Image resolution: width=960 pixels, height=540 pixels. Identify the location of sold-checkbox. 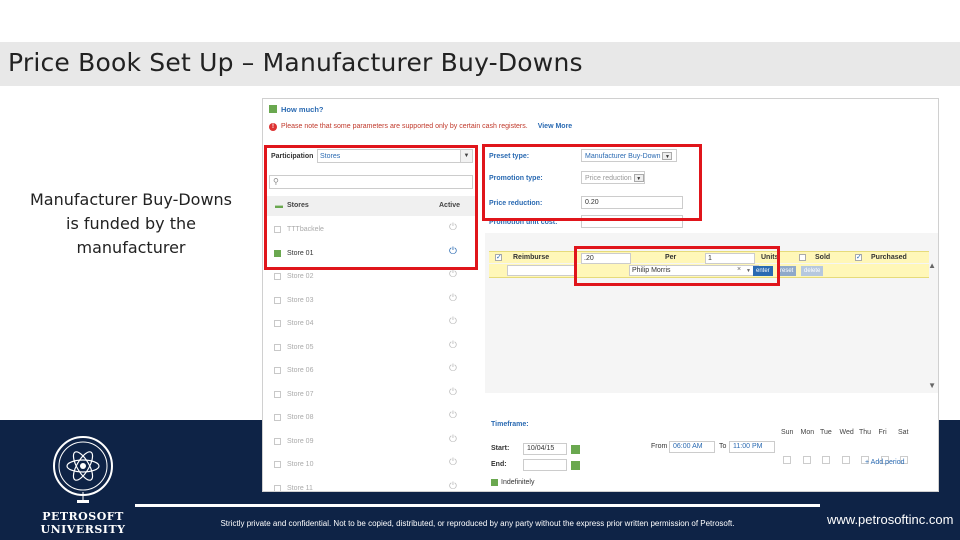
(802, 257).